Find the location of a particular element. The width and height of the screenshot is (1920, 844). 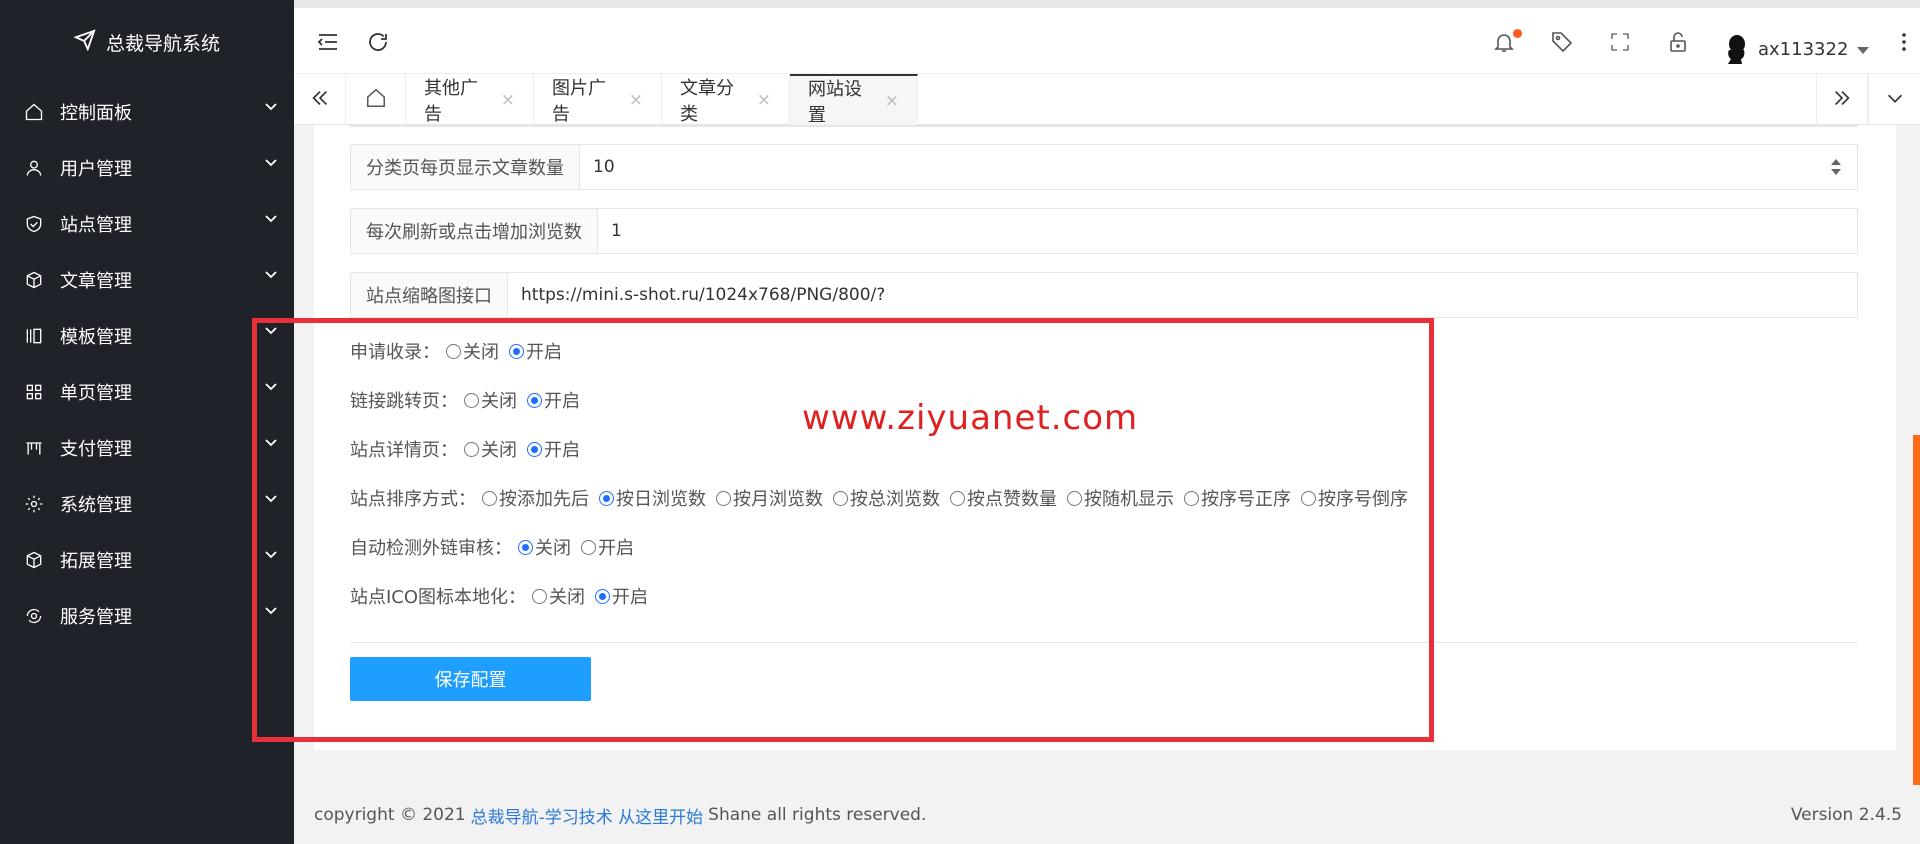

tab-label: 其他广告 is located at coordinates (451, 101).